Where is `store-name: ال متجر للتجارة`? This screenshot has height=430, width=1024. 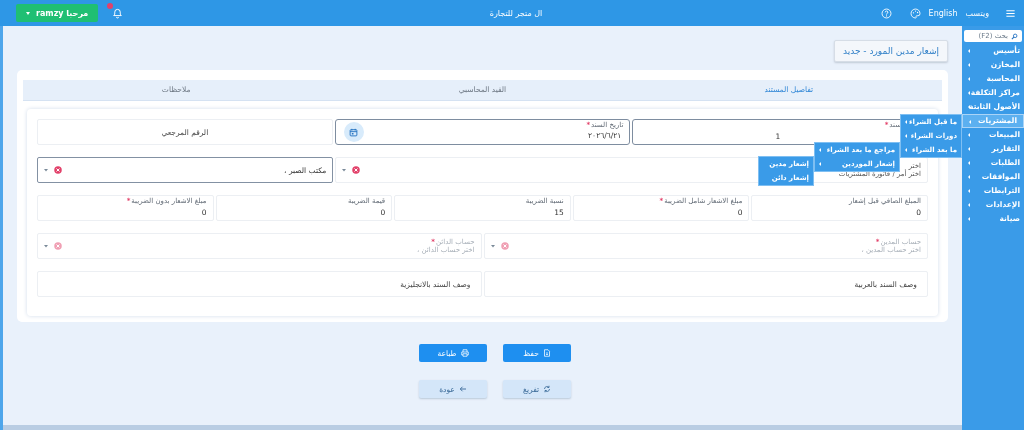
store-name: ال متجر للتجارة is located at coordinates (516, 13).